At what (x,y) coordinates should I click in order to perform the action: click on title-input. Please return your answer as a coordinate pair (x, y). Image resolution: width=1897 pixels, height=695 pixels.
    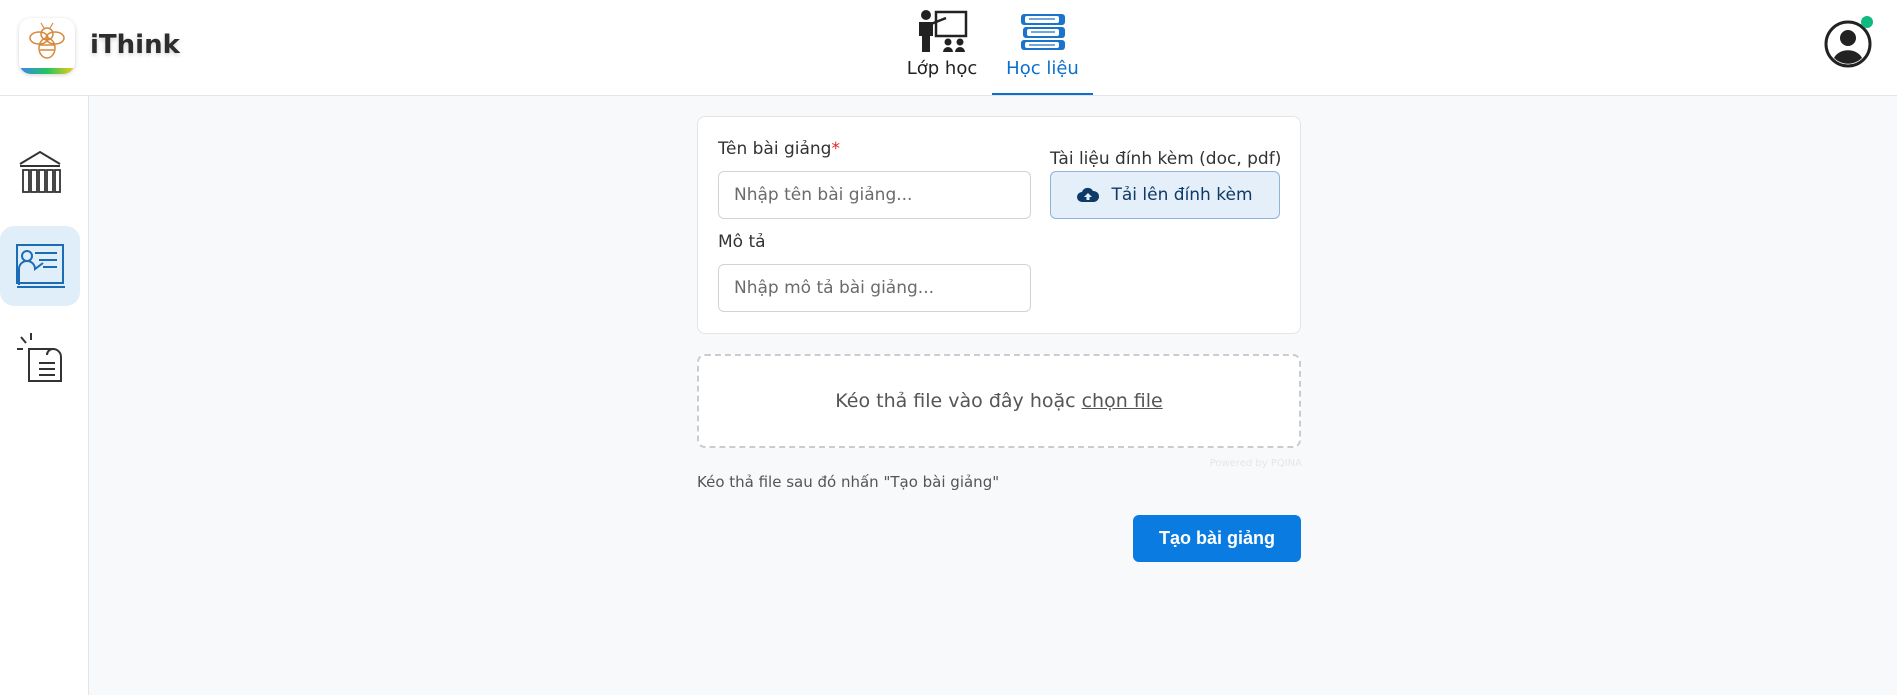
    Looking at the image, I should click on (874, 195).